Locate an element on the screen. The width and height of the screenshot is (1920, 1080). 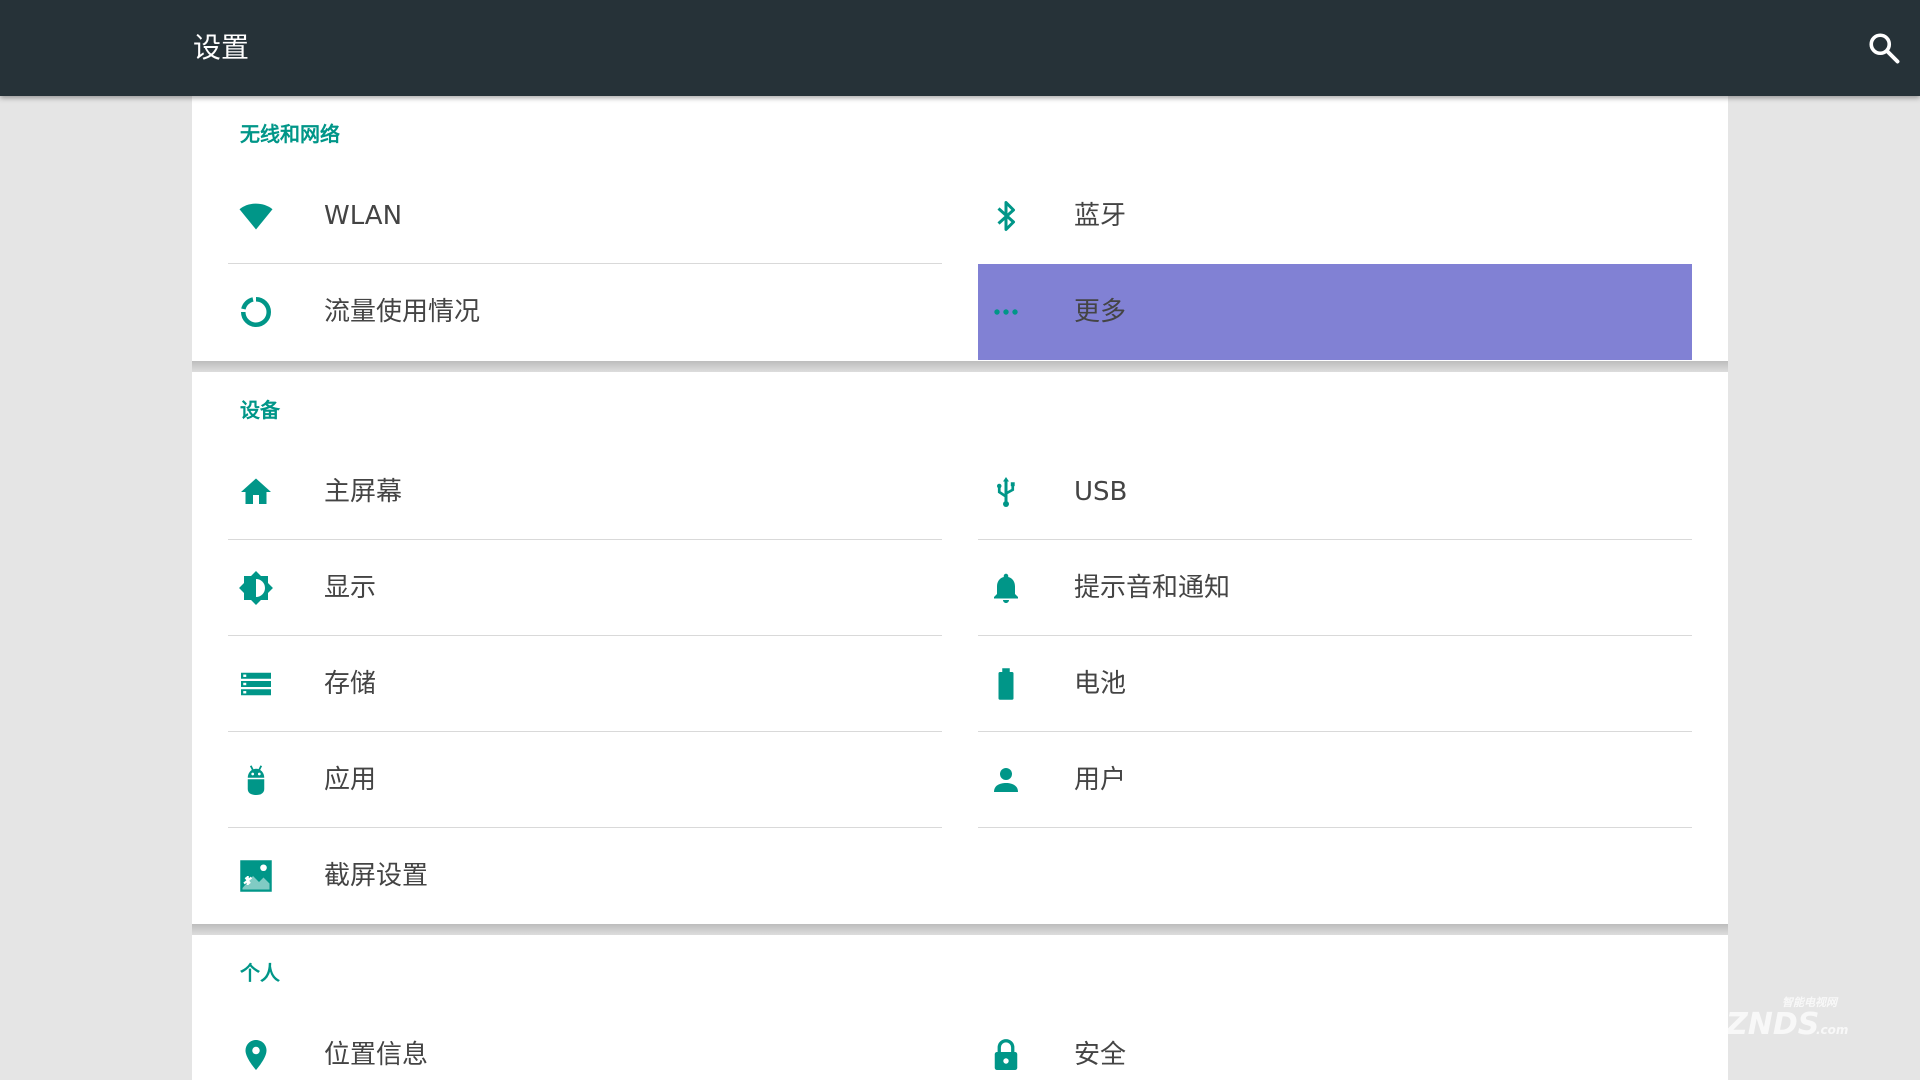
settings-item-home-screen: 主屏幕 is located at coordinates (585, 492).